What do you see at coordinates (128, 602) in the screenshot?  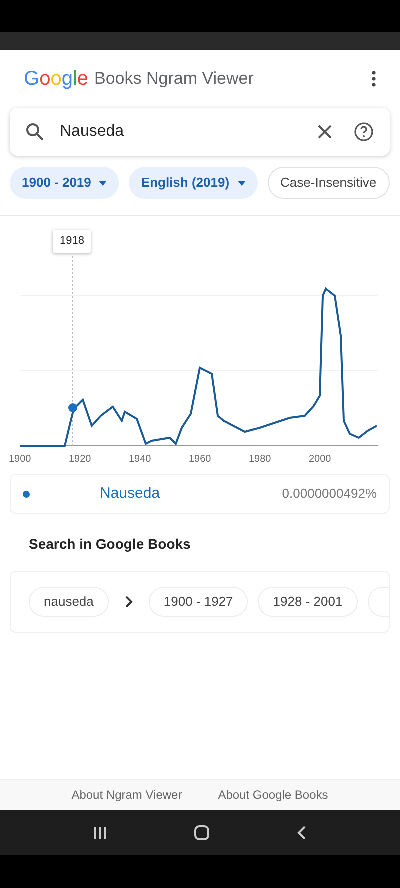 I see `chevron-right-icon` at bounding box center [128, 602].